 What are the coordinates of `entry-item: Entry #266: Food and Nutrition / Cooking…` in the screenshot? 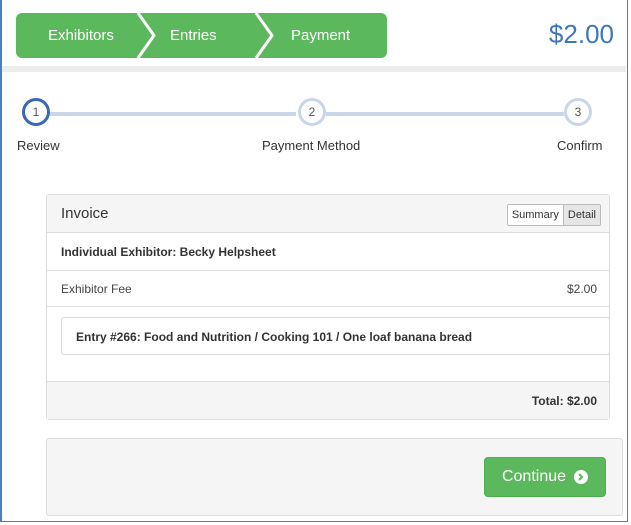 It's located at (335, 336).